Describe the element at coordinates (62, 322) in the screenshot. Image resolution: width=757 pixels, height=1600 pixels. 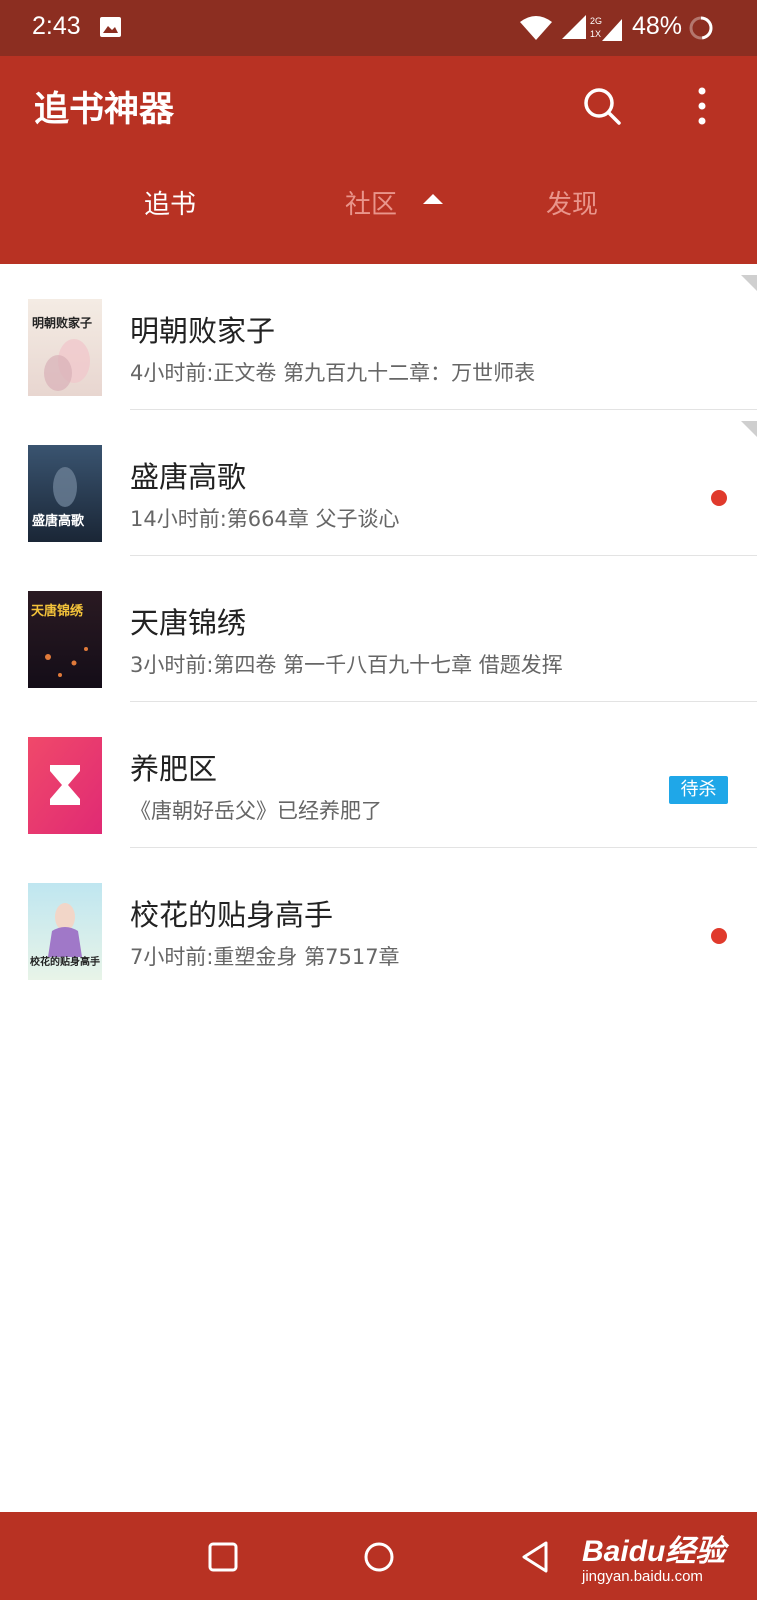
I see `cover-title: 明朝败家子` at that location.